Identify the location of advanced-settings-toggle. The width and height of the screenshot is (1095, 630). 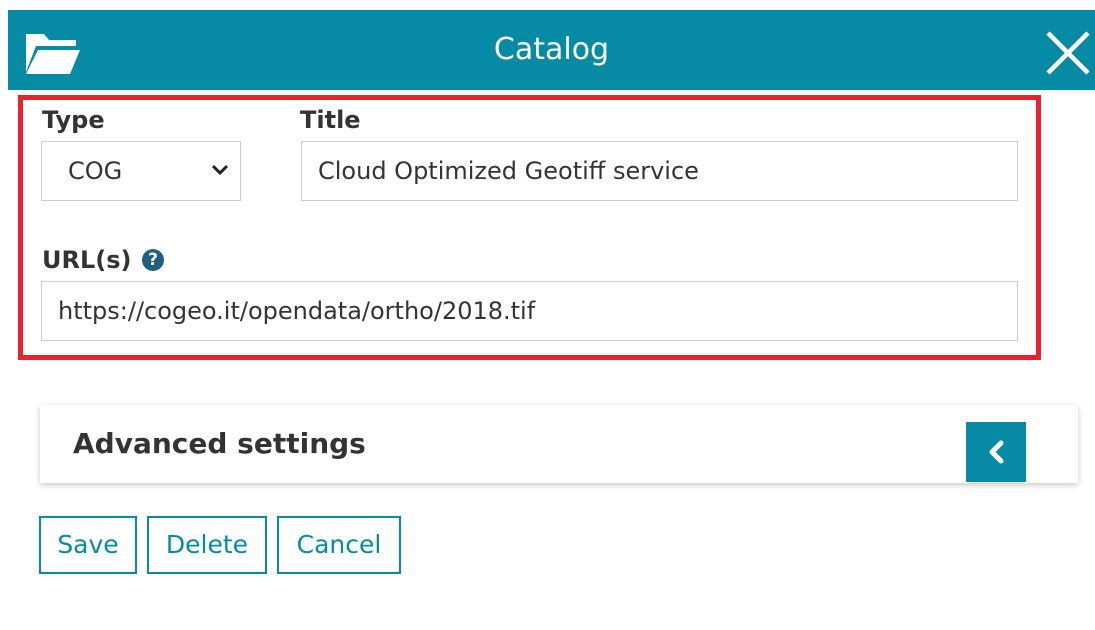
(996, 452).